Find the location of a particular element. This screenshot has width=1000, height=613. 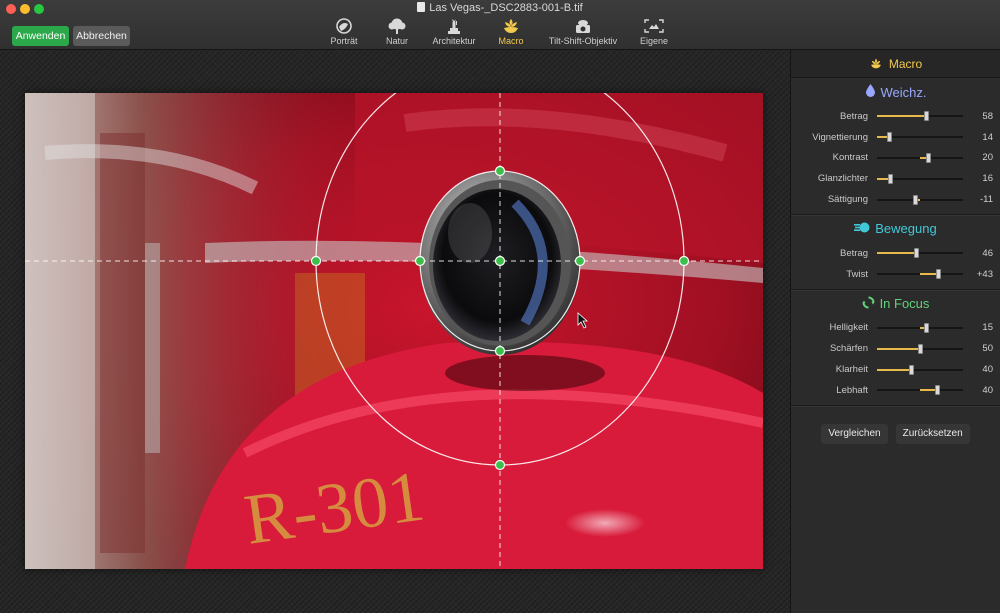

motion-icon is located at coordinates (862, 228).